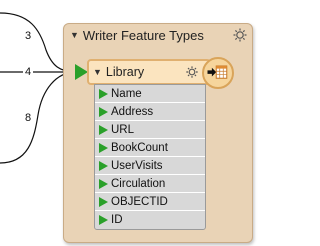 The image size is (320, 246). What do you see at coordinates (126, 93) in the screenshot?
I see `attribute-name: Name` at bounding box center [126, 93].